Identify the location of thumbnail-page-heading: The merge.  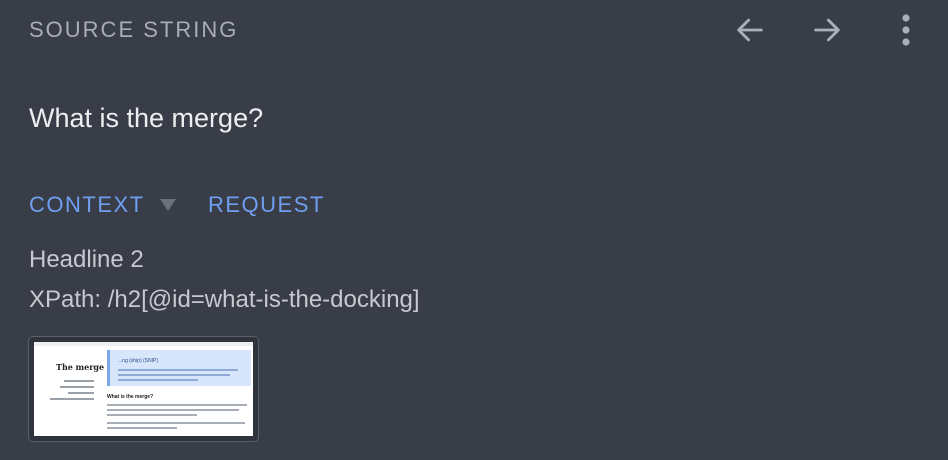
(80, 367).